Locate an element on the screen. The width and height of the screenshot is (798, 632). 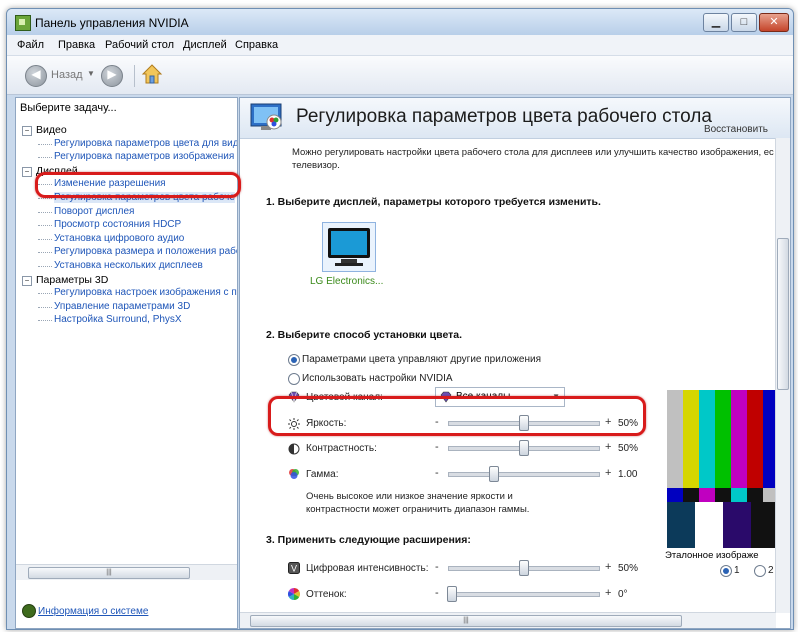
reference-image-label: Эталонное изображе is located at coordinates (712, 555).